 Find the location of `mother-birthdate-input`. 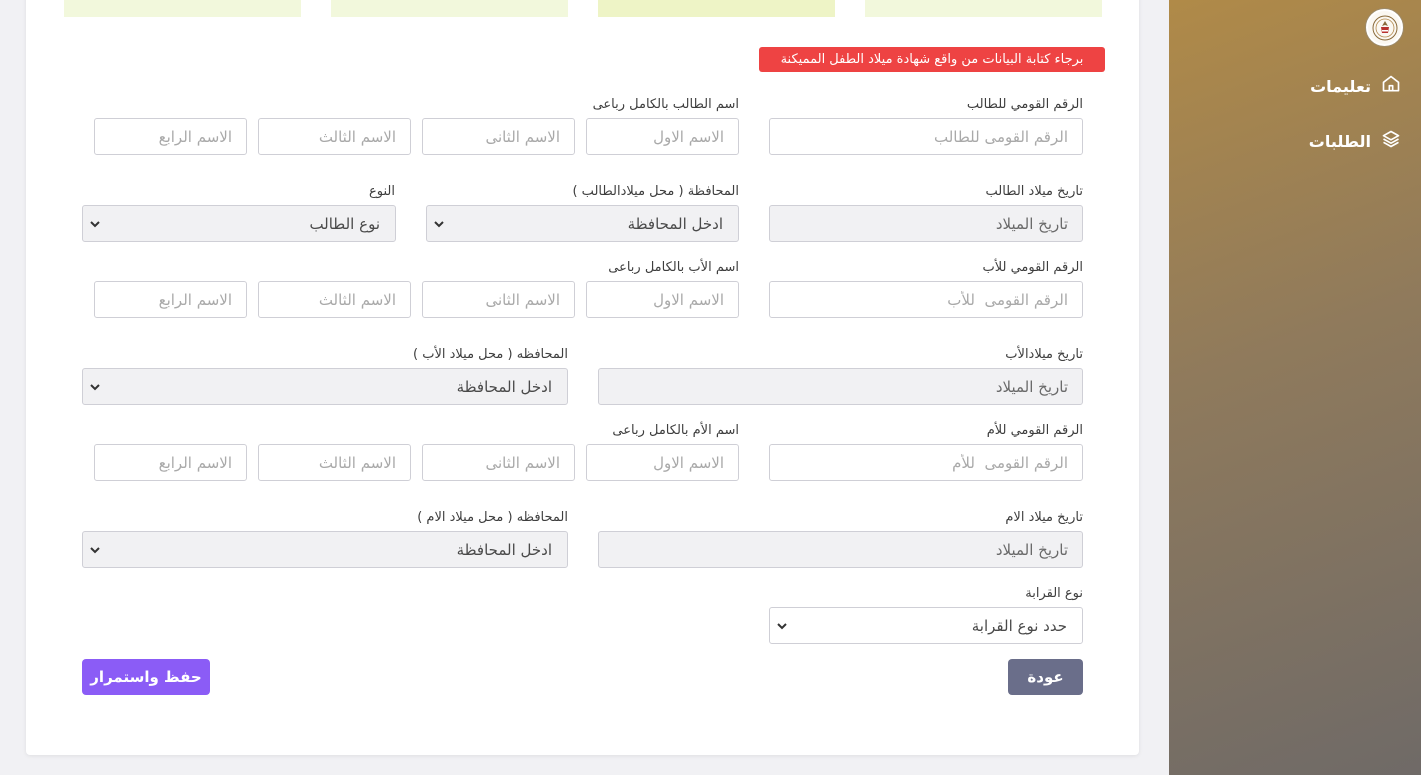

mother-birthdate-input is located at coordinates (840, 549).